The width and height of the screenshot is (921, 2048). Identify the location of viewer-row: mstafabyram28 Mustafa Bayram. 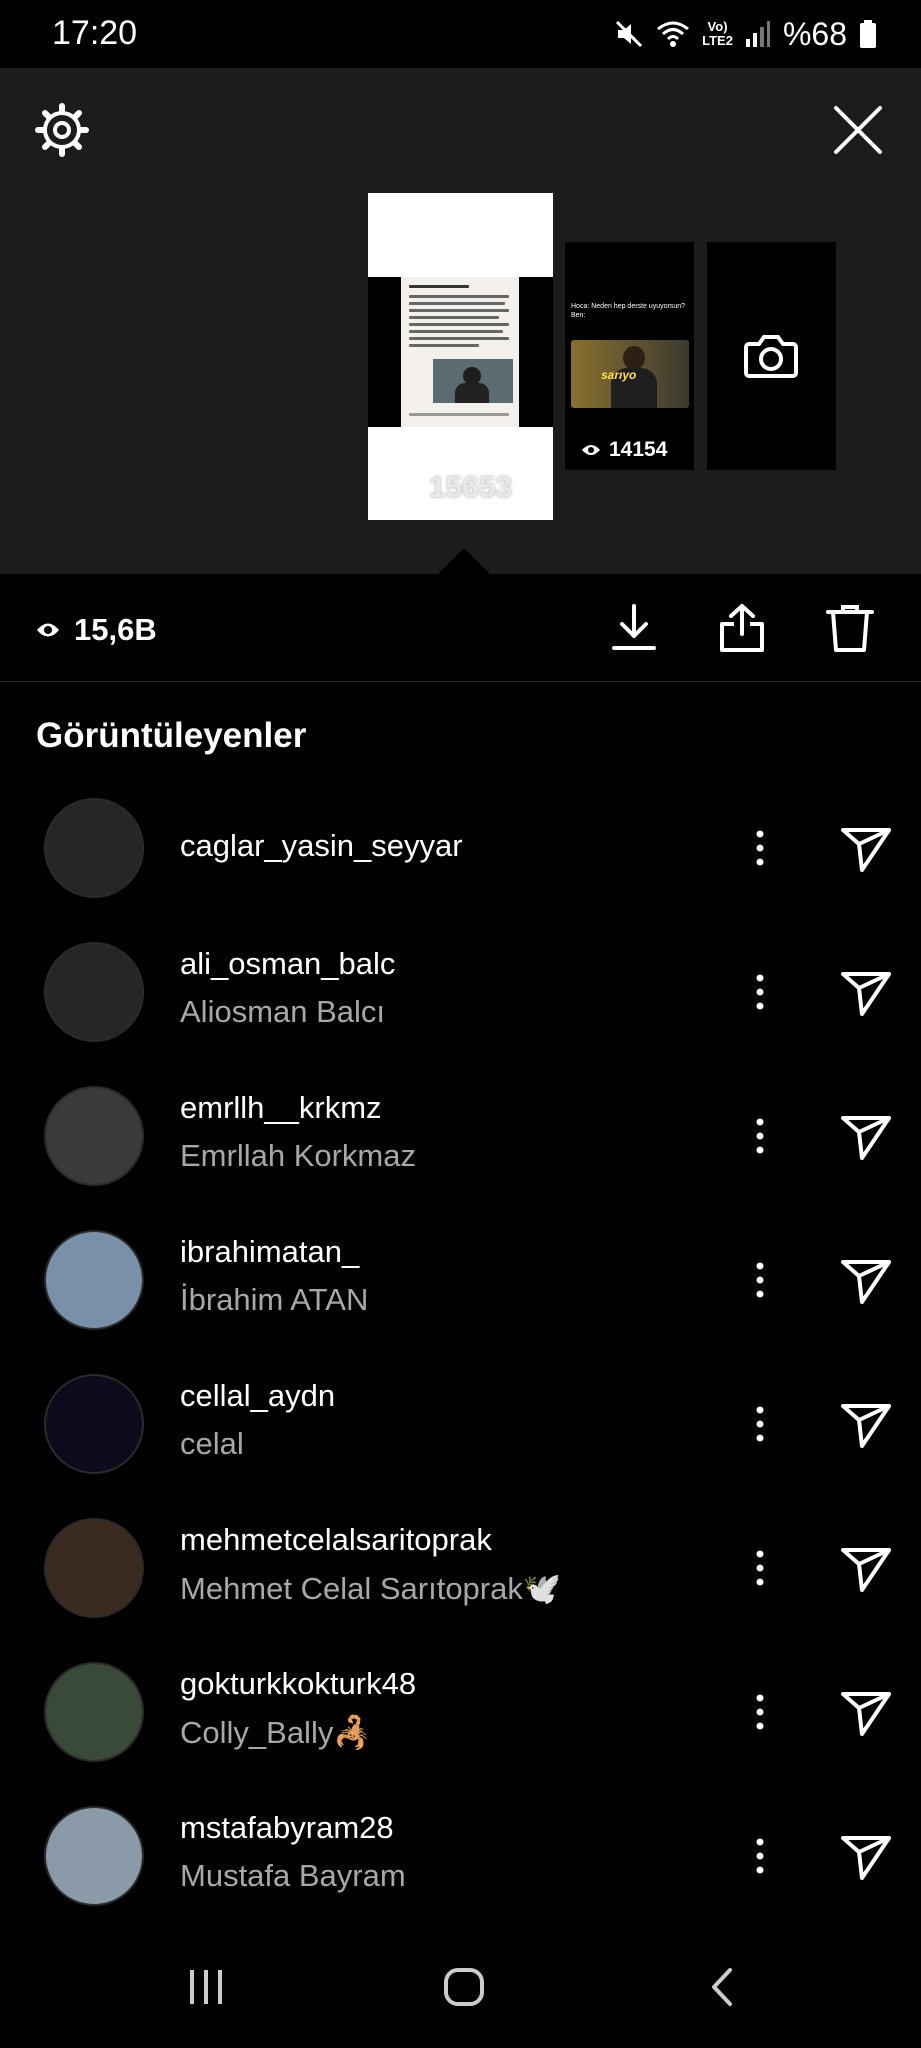
(460, 1856).